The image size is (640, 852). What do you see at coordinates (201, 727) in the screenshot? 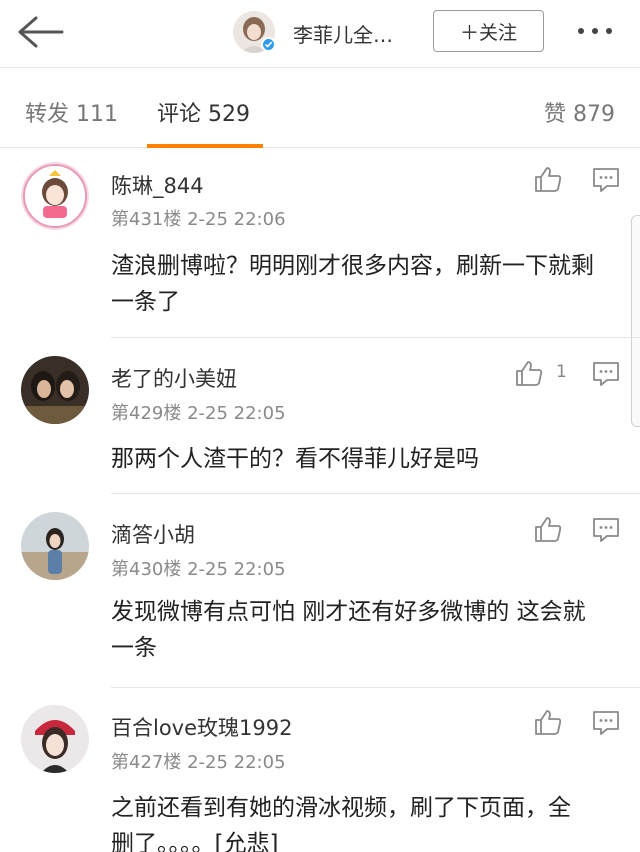
I see `comment-author-name: 百合love玫瑰1992` at bounding box center [201, 727].